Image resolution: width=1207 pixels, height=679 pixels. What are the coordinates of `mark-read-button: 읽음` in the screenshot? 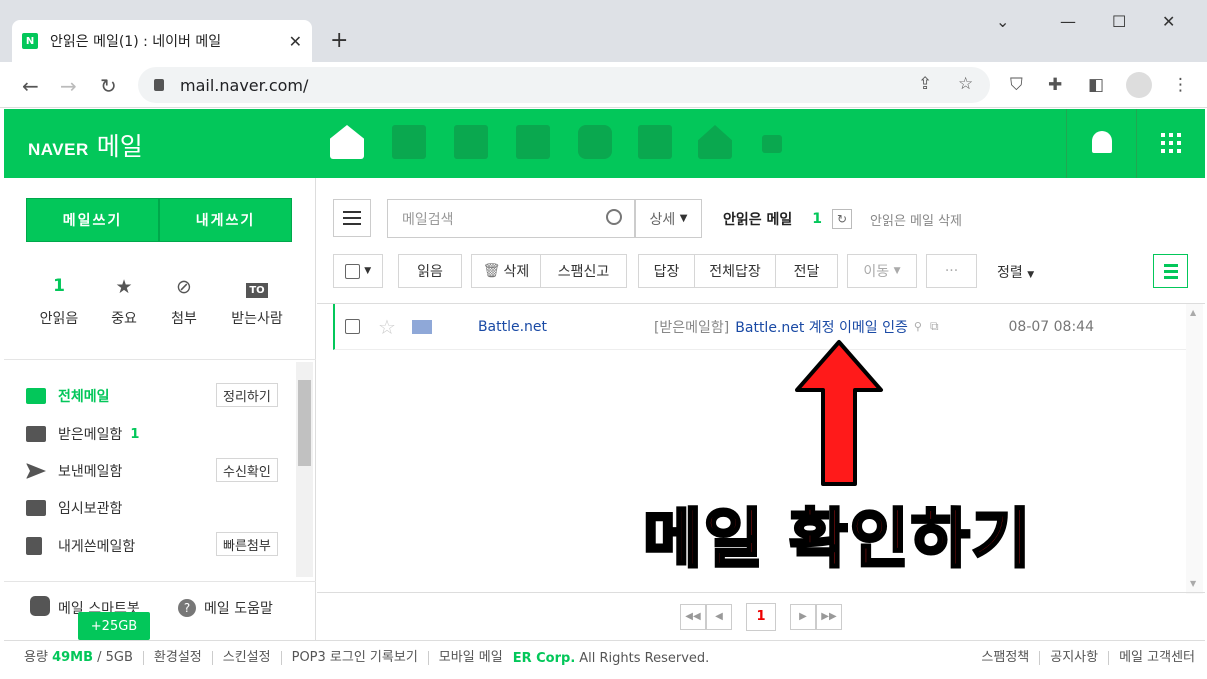 It's located at (430, 271).